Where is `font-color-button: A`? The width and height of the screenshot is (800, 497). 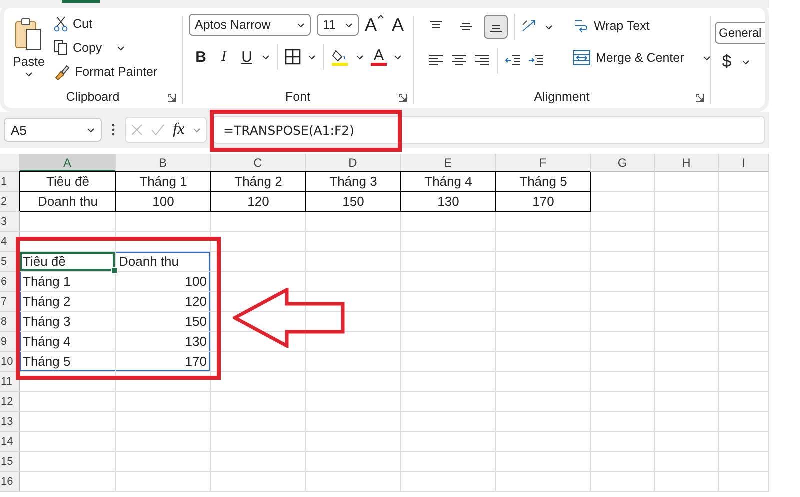
font-color-button: A is located at coordinates (379, 57).